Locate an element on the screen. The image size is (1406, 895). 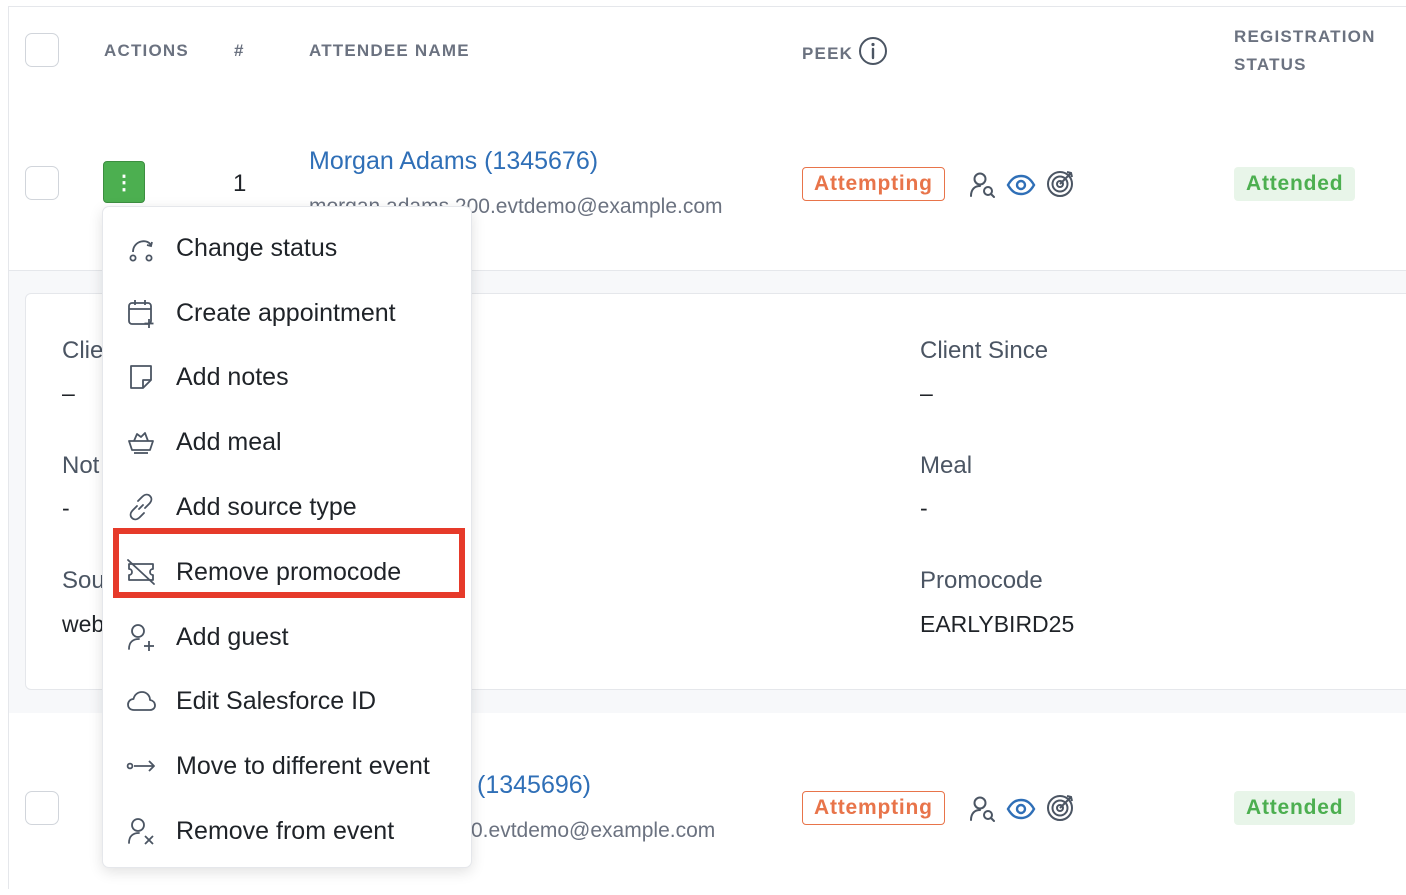
header-actions: ACTIONS is located at coordinates (146, 50).